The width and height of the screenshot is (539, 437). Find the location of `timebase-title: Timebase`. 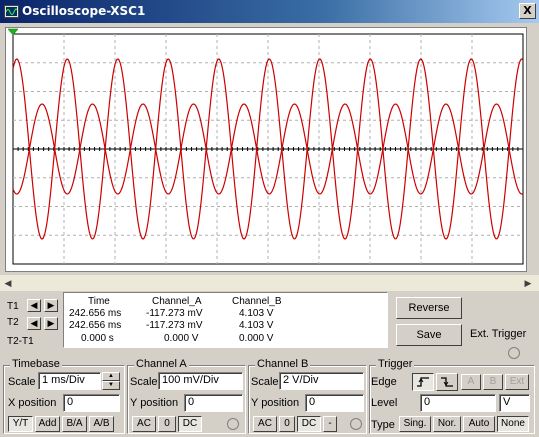

timebase-title: Timebase is located at coordinates (36, 364).